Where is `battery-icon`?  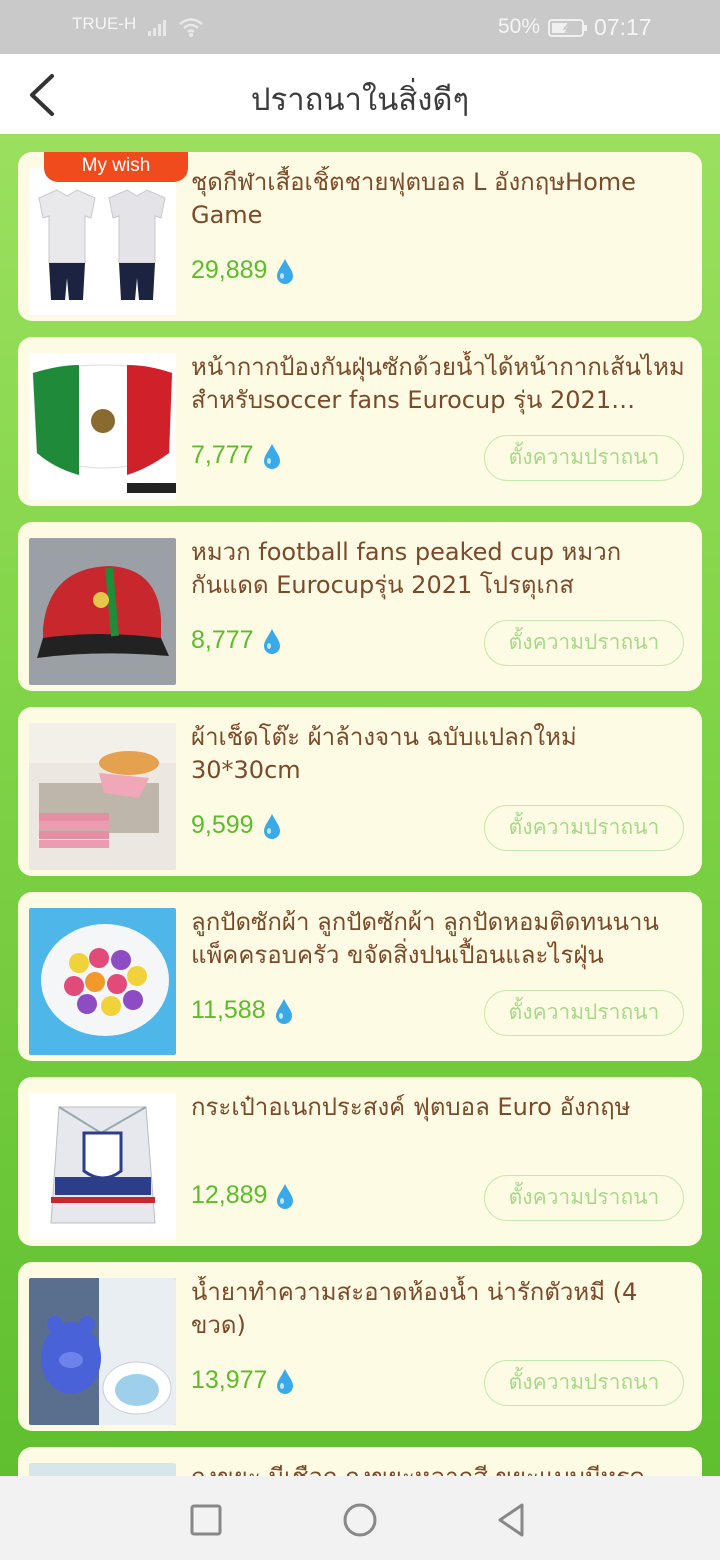 battery-icon is located at coordinates (567, 28).